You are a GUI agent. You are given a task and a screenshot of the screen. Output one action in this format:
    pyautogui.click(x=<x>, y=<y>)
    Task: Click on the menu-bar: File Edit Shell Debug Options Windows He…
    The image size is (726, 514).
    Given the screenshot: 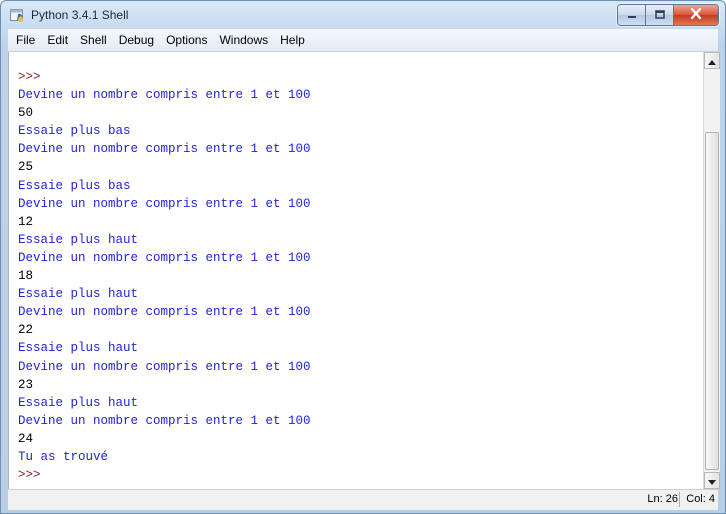 What is the action you would take?
    pyautogui.click(x=363, y=40)
    